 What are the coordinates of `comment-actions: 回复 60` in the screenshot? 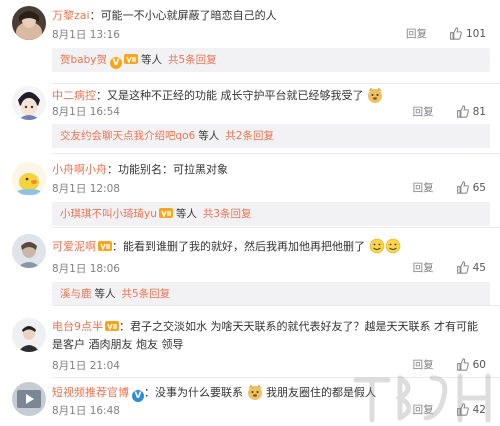 It's located at (449, 364).